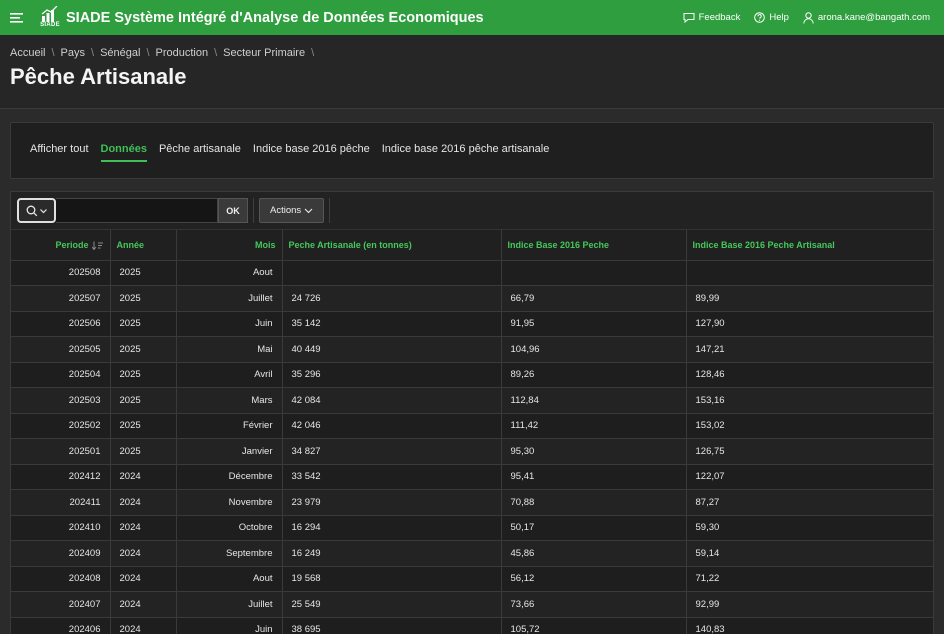 The image size is (944, 634). What do you see at coordinates (594, 349) in the screenshot?
I see `table-cell: 104,96` at bounding box center [594, 349].